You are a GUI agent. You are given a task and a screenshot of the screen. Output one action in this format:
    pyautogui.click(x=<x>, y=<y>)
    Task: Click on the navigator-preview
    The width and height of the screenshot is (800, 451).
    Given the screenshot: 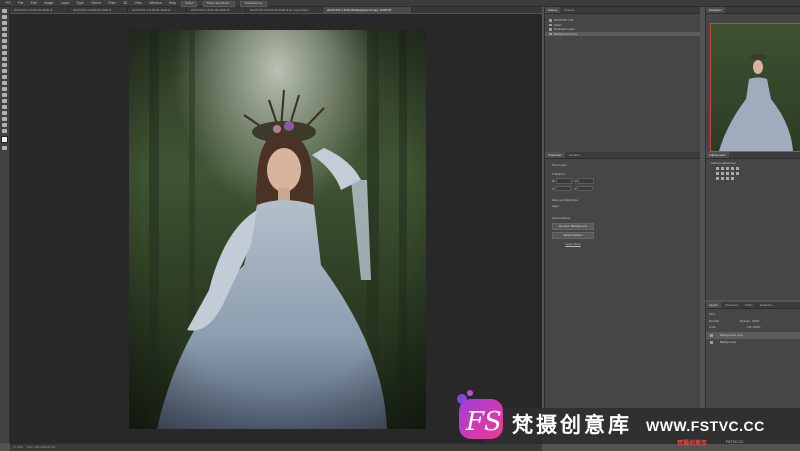 What is the action you would take?
    pyautogui.click(x=755, y=87)
    